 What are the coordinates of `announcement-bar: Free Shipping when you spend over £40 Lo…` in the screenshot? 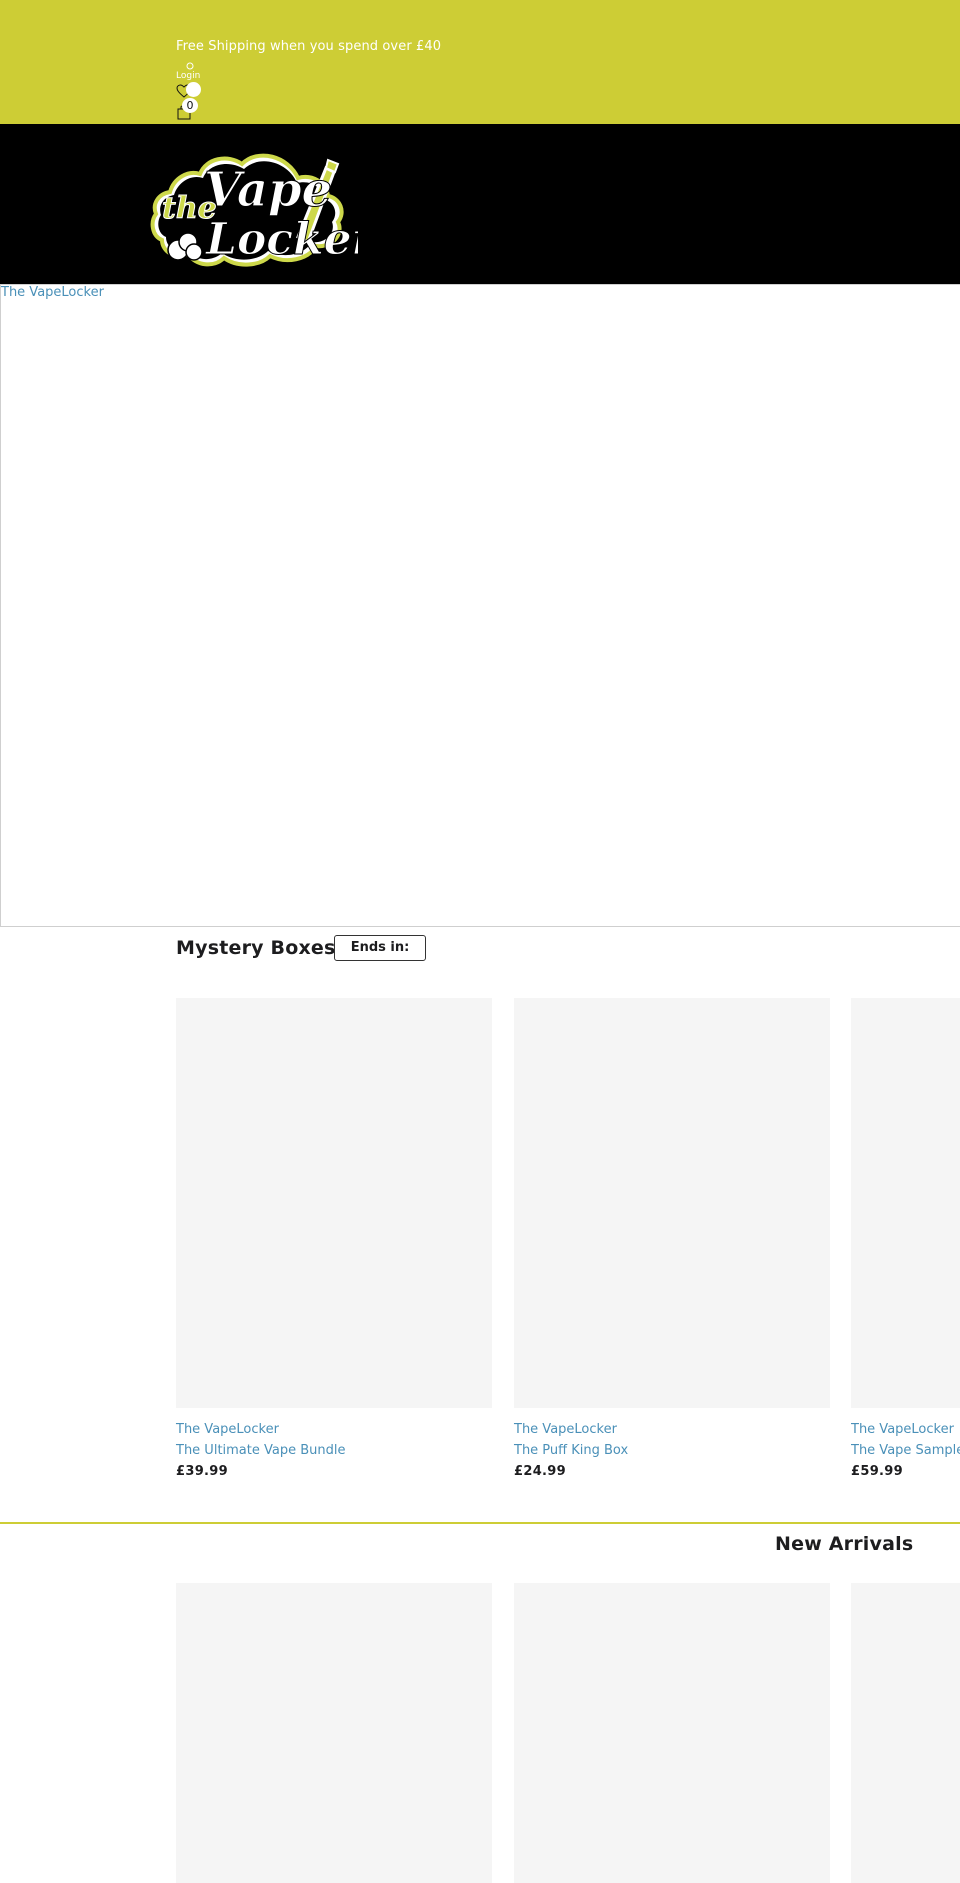 It's located at (480, 62).